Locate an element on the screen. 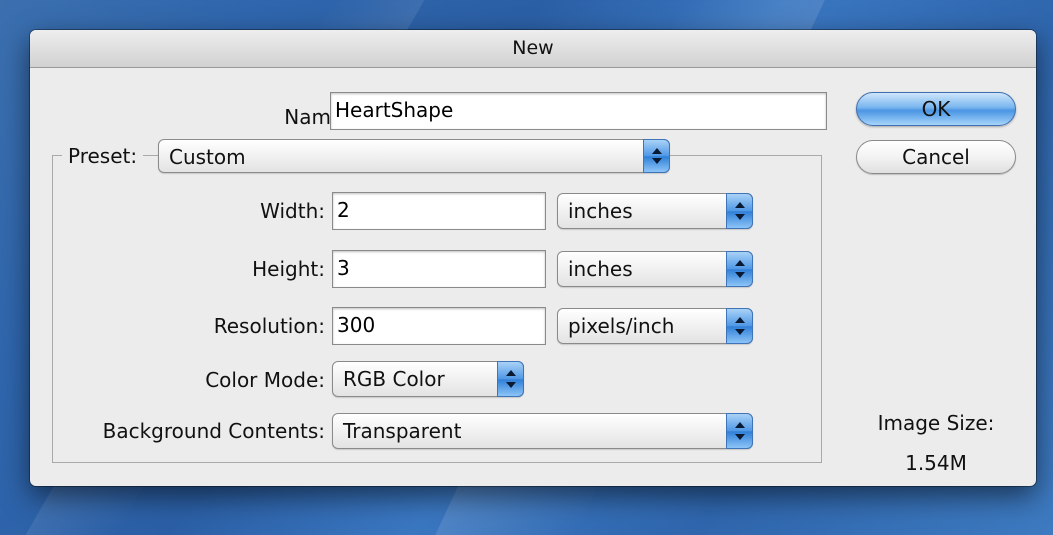 Image resolution: width=1053 pixels, height=535 pixels. color-mode-popup: RGB Color is located at coordinates (428, 379).